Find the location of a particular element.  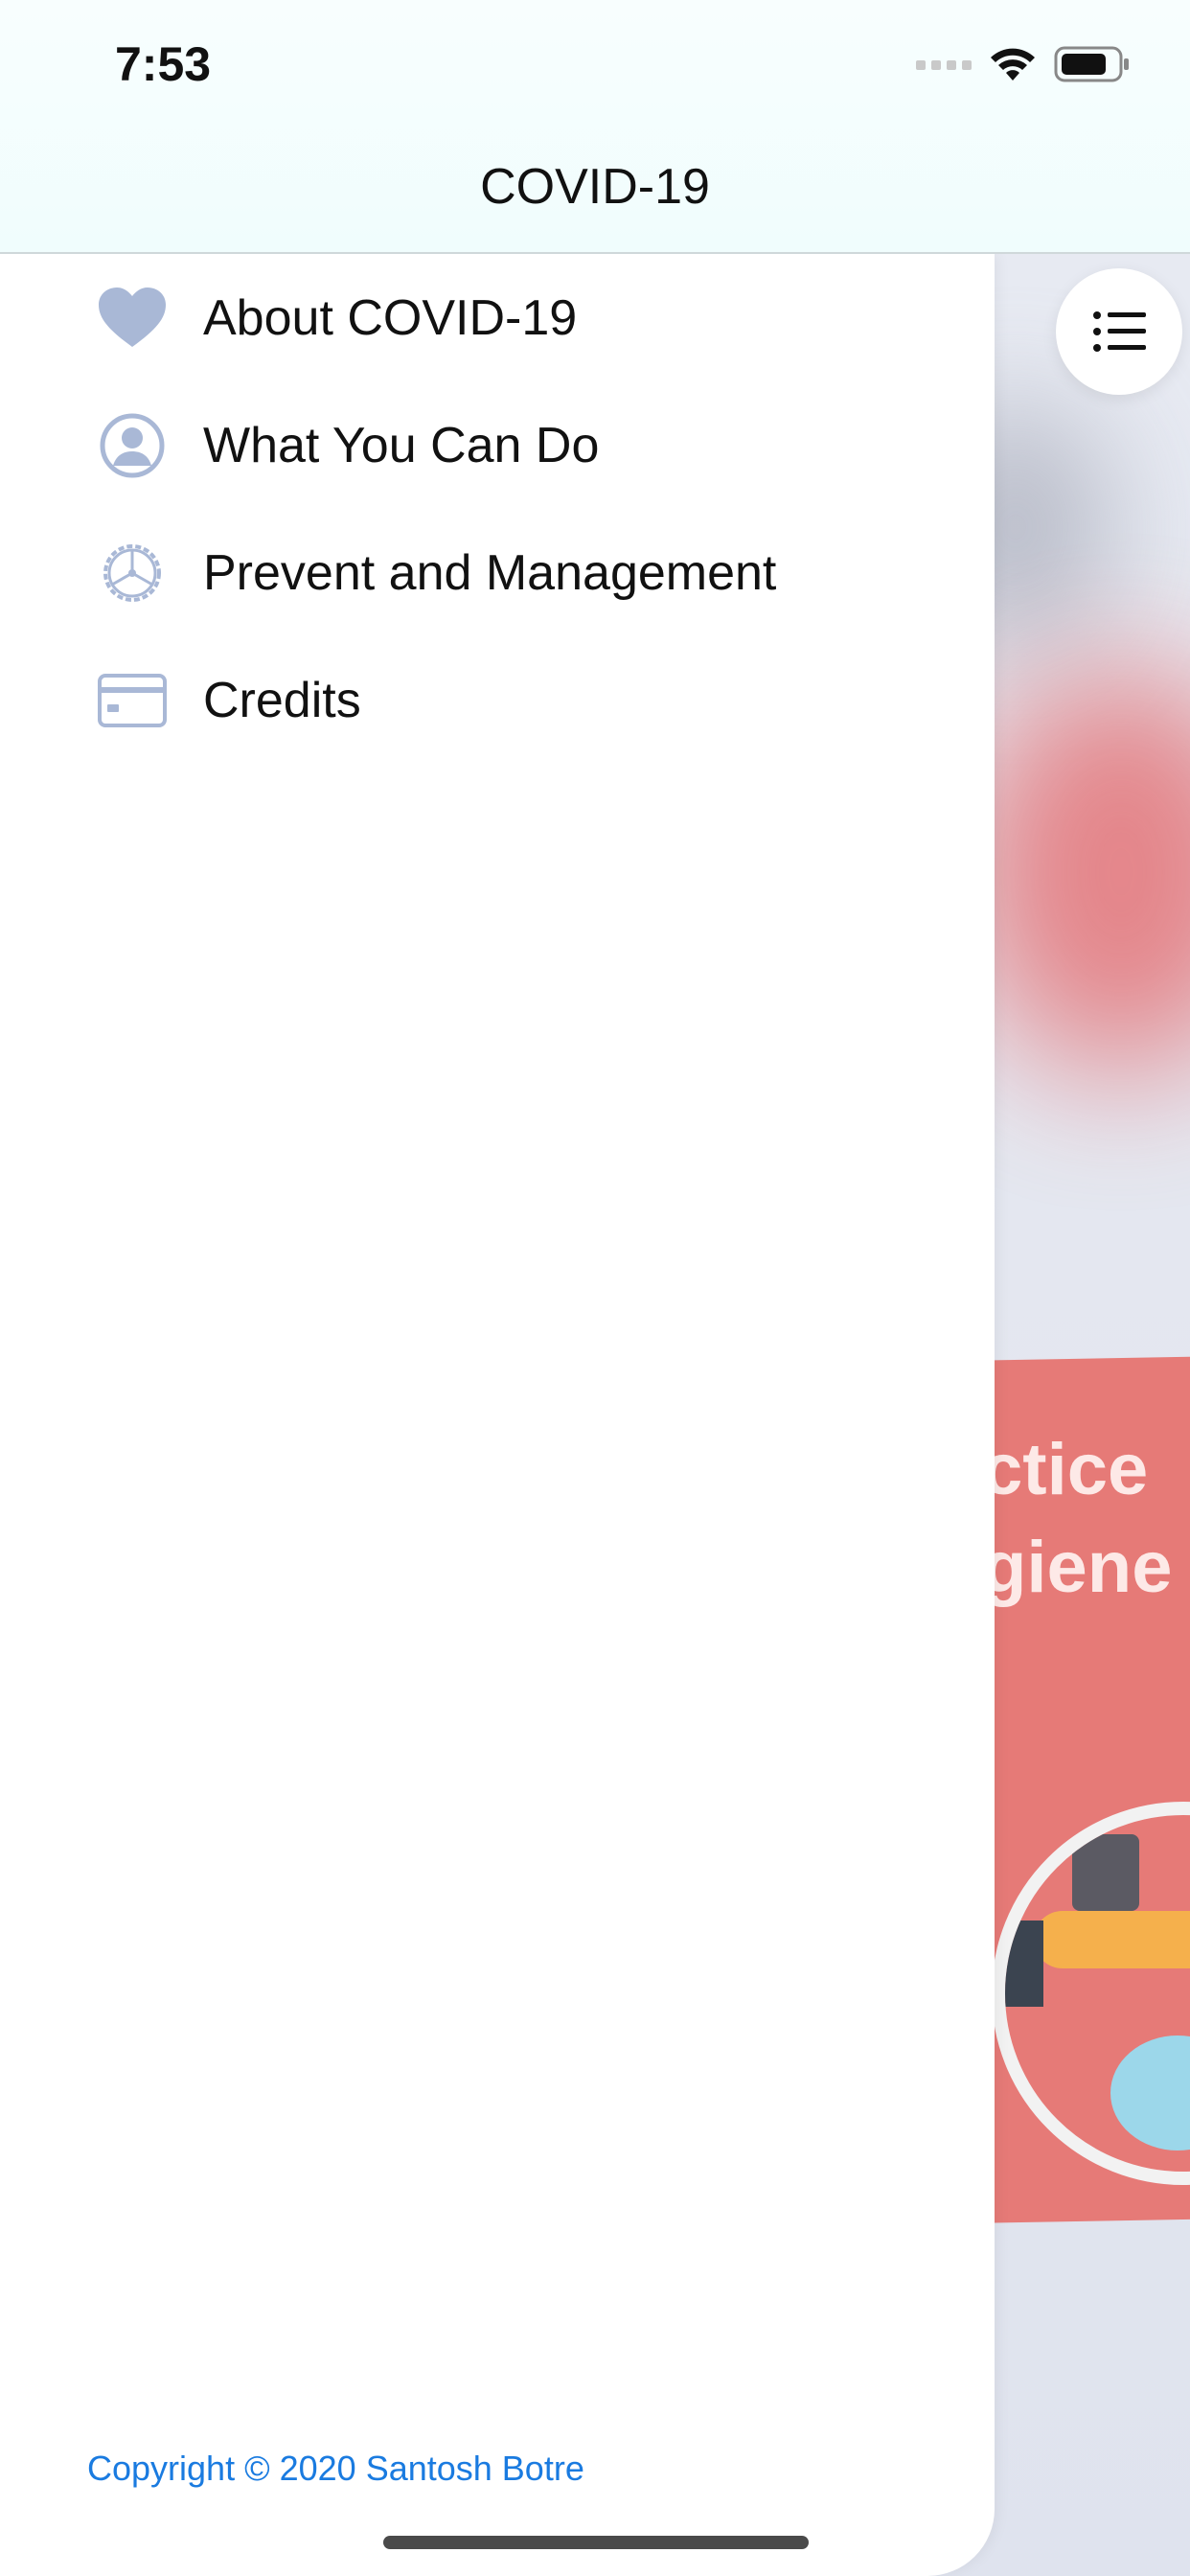

drawer-item-about: About COVID-19 is located at coordinates (336, 318).